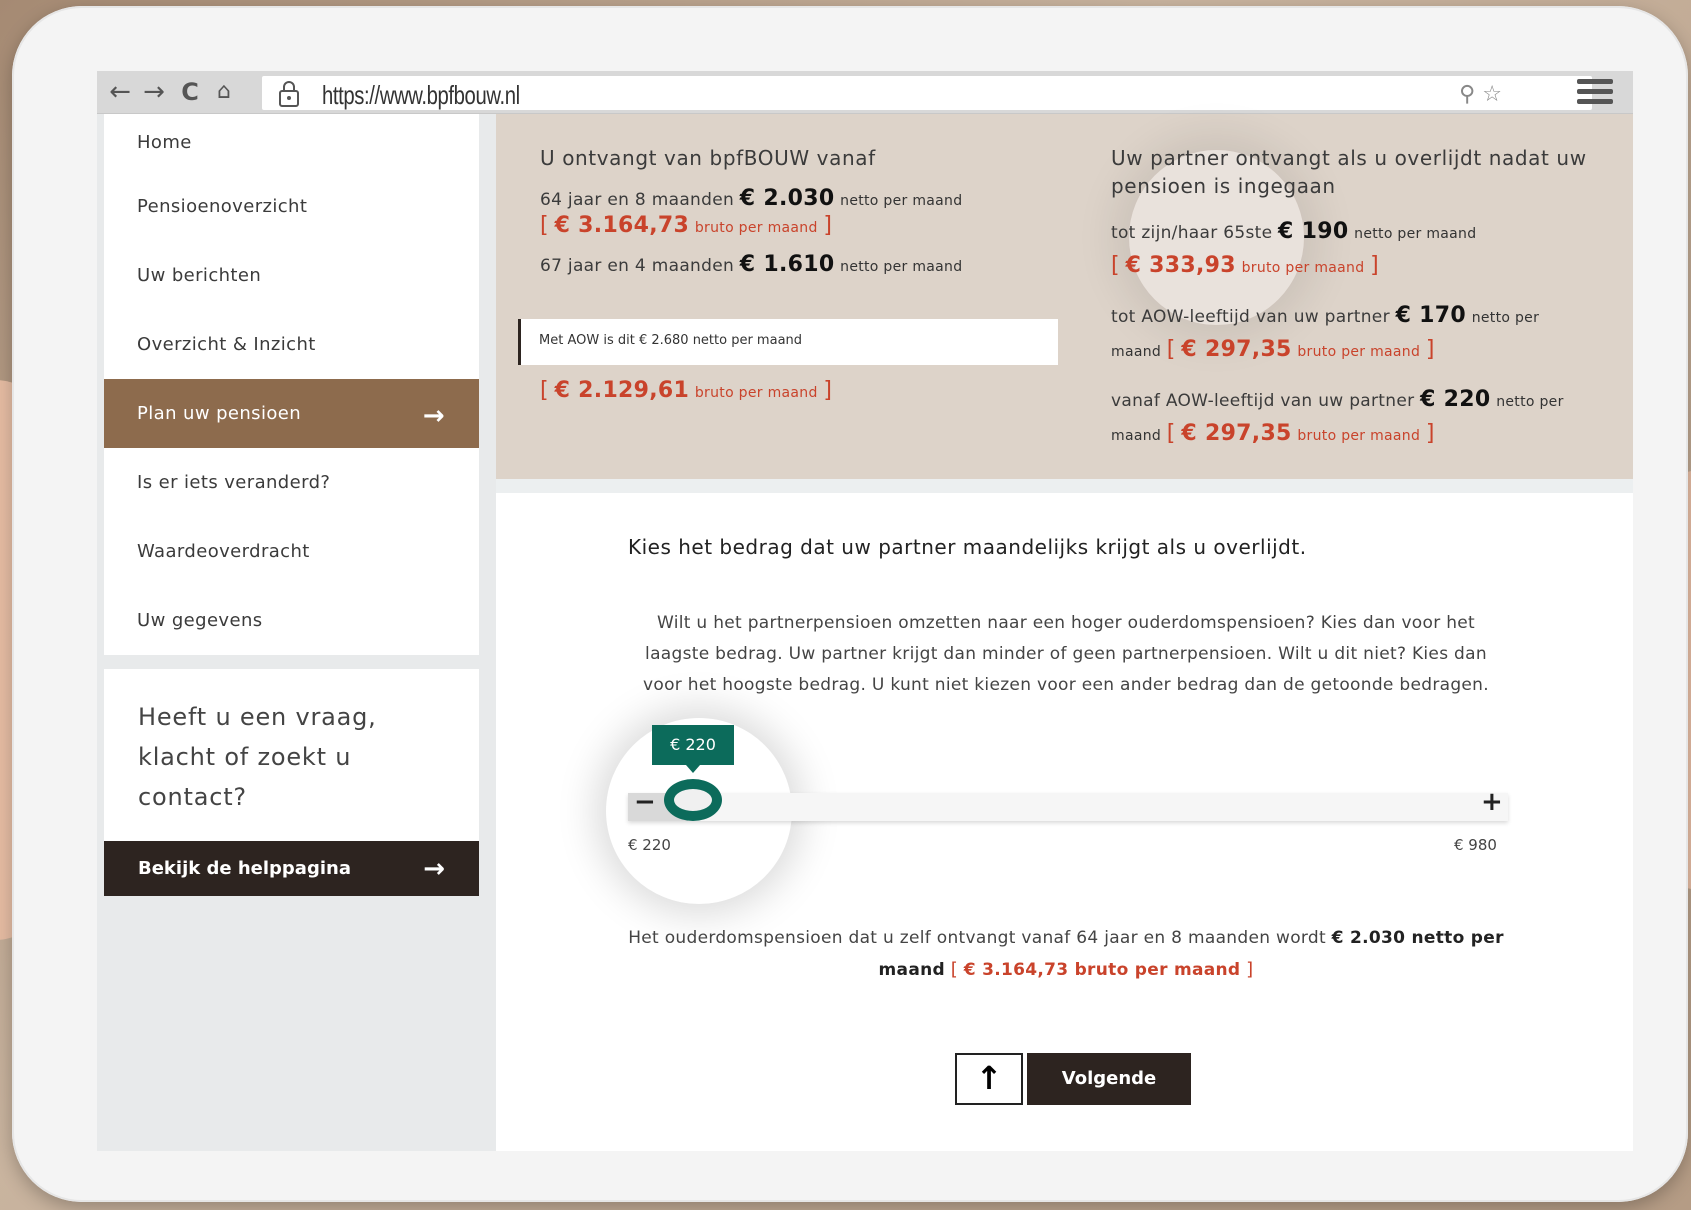 The image size is (1691, 1210). I want to click on own-pension-title: U ontvangt van bpfBOUW vanaf, so click(708, 158).